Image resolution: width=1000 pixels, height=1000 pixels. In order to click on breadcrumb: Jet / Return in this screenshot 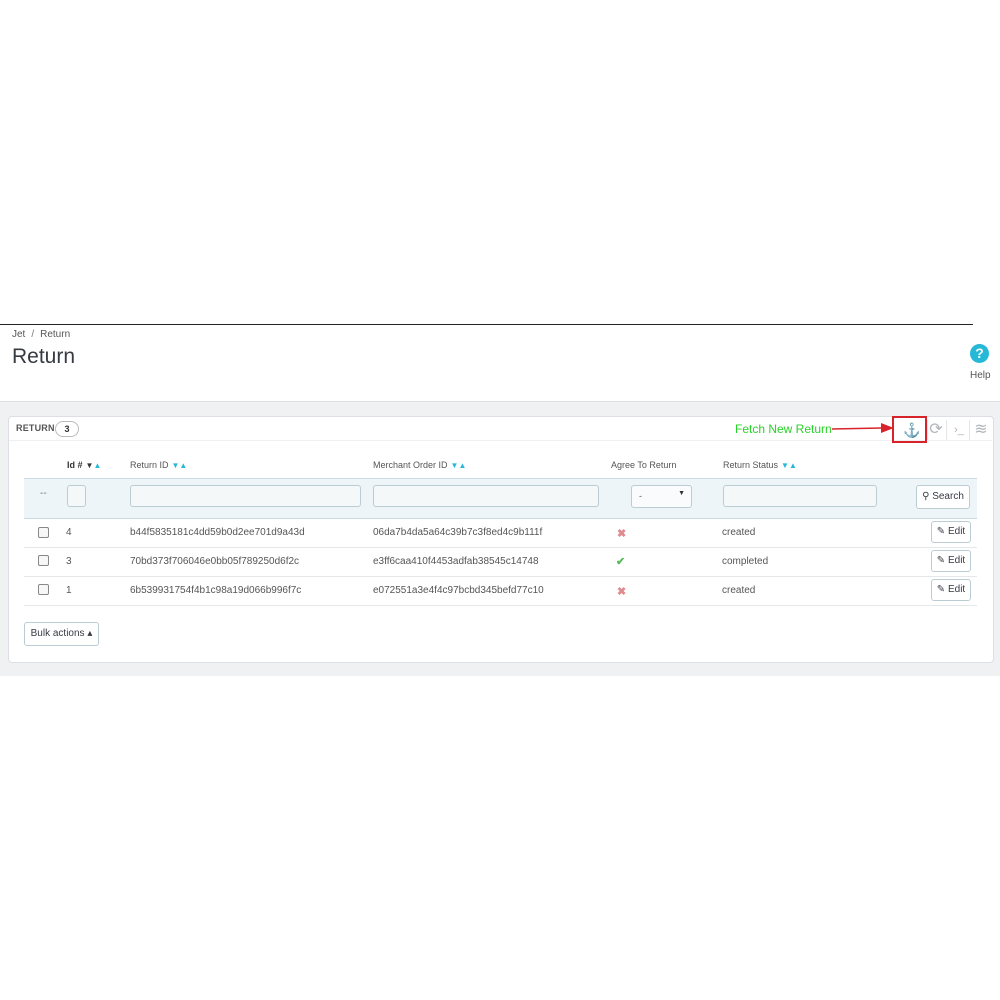, I will do `click(41, 334)`.